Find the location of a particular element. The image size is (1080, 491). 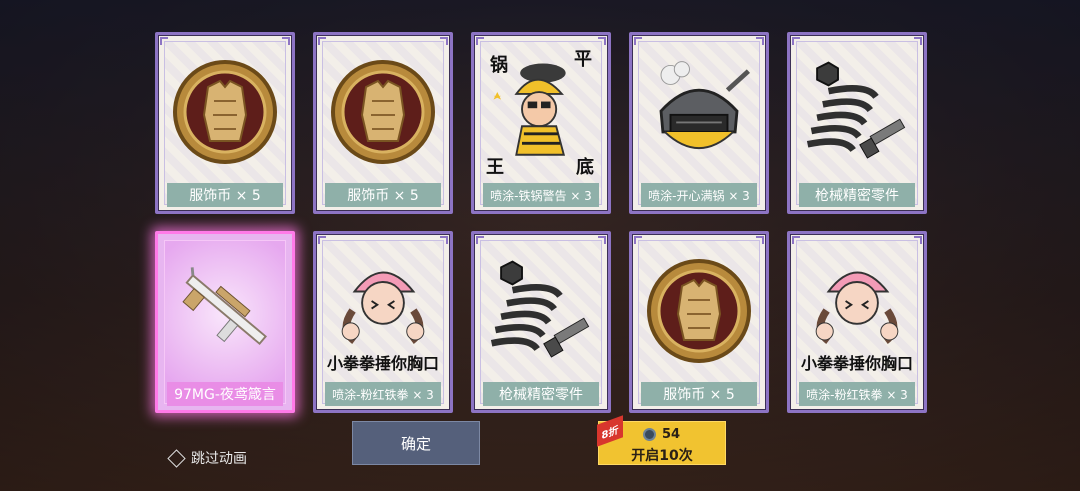

reward-card-4: 喷涂-开心满锅 × 3 is located at coordinates (699, 123).